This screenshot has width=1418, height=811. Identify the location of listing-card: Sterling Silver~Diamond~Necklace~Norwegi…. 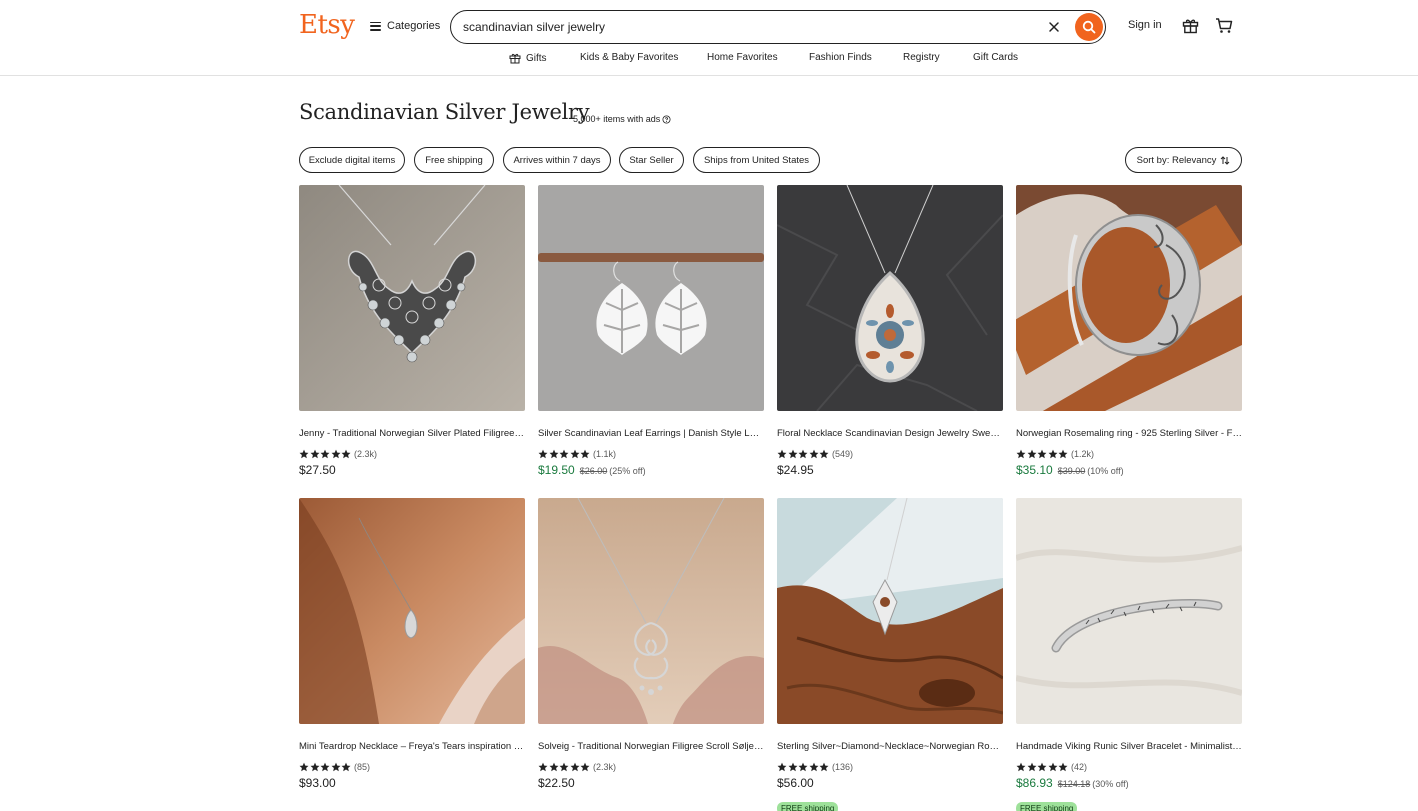
(890, 654).